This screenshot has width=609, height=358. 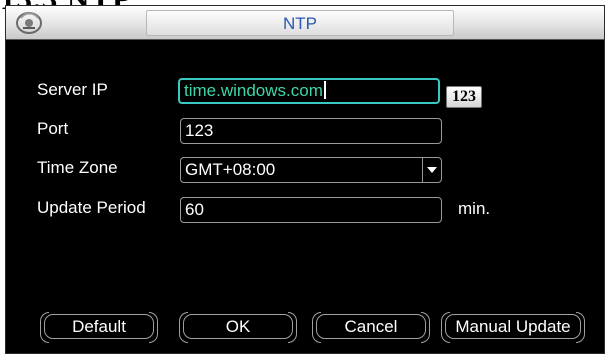 What do you see at coordinates (431, 170) in the screenshot?
I see `chevron-down-icon` at bounding box center [431, 170].